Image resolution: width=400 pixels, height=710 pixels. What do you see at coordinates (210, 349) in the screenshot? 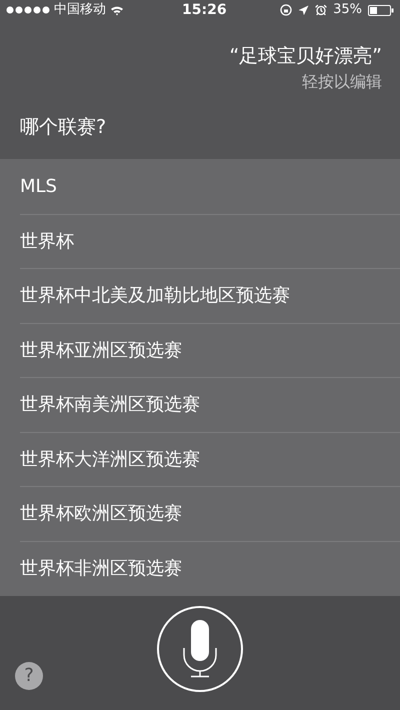
I see `league-option: 世界杯亚洲区预选赛` at bounding box center [210, 349].